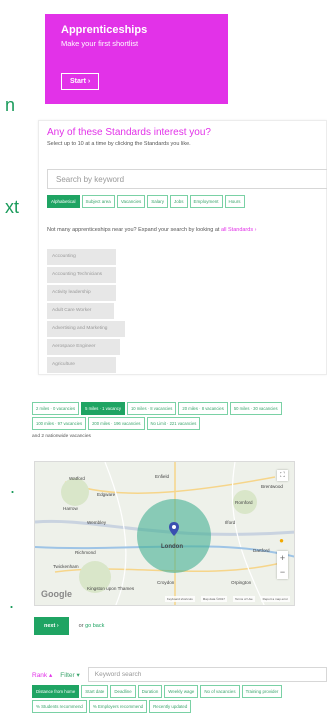 This screenshot has height=718, width=327. What do you see at coordinates (172, 547) in the screenshot?
I see `map-place-label: London` at bounding box center [172, 547].